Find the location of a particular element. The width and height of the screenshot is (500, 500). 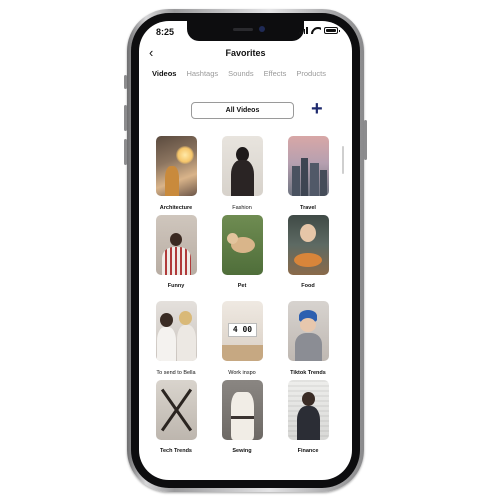

collection-label: Architecture is located at coordinates (176, 208).